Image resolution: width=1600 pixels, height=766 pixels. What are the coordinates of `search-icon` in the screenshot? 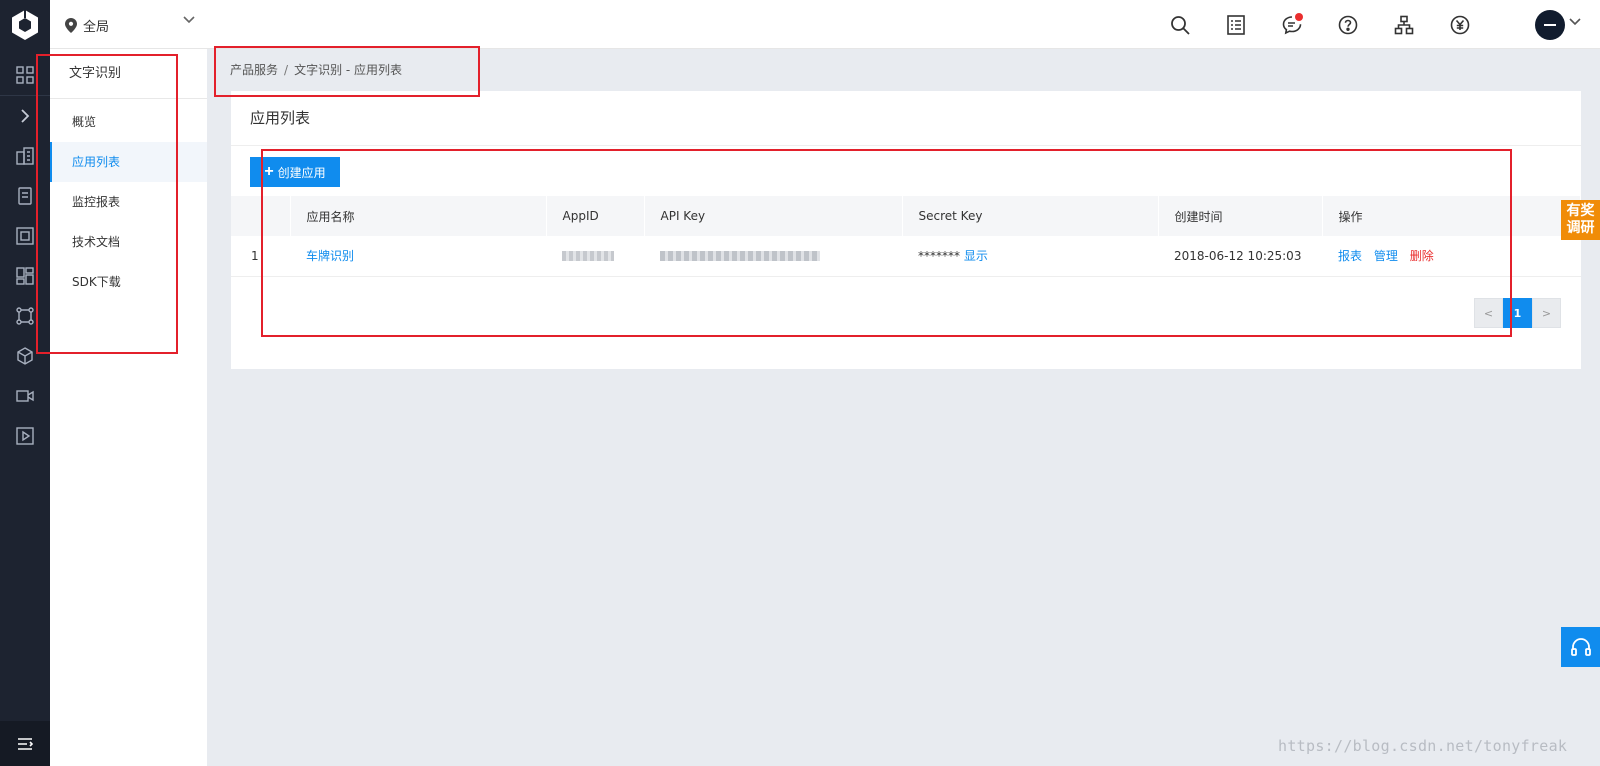 It's located at (1180, 25).